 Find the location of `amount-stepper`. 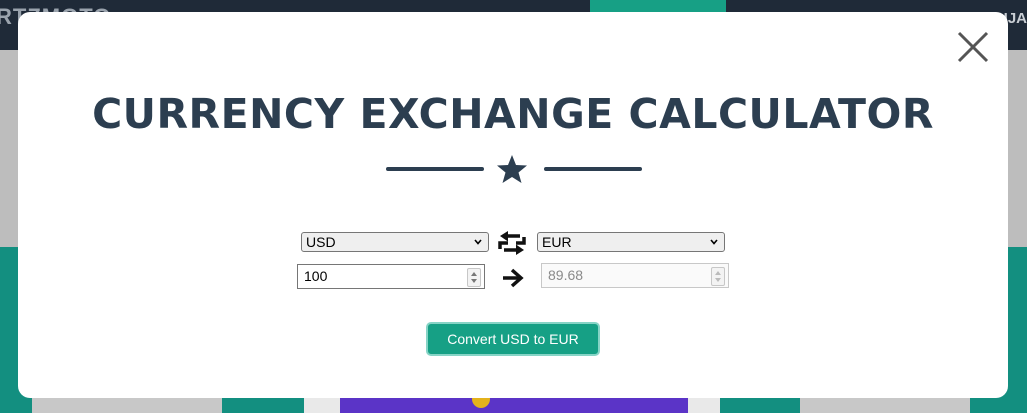

amount-stepper is located at coordinates (474, 277).